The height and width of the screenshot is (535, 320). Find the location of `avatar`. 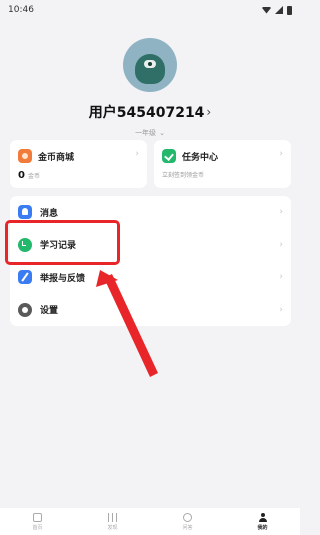

avatar is located at coordinates (150, 65).